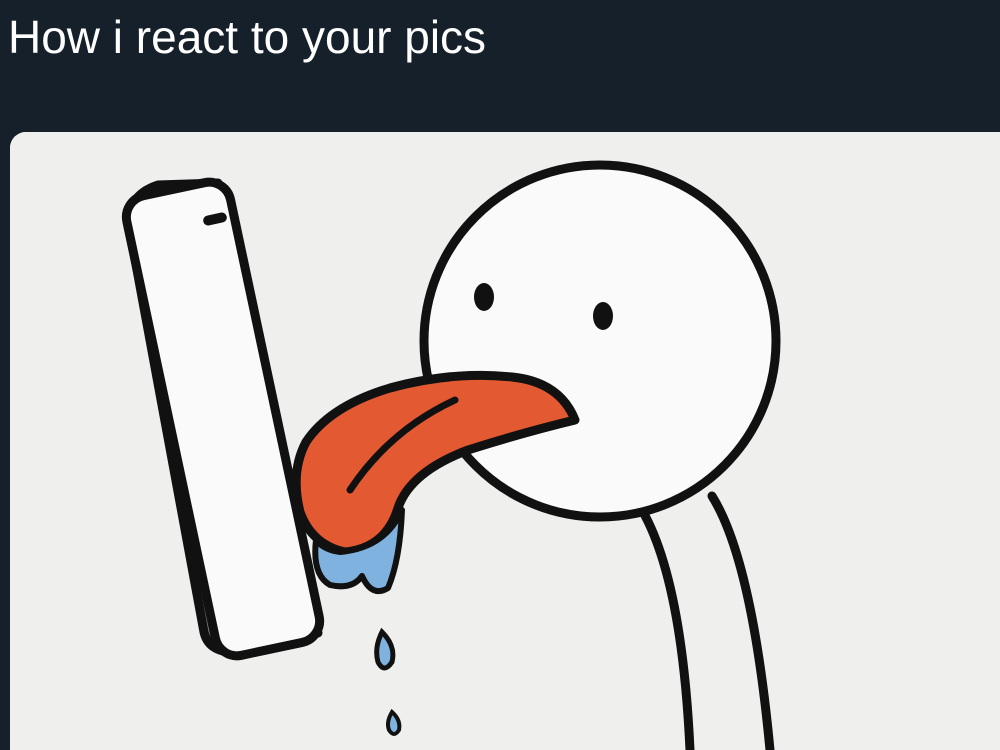 This screenshot has height=750, width=1000. What do you see at coordinates (247, 37) in the screenshot?
I see `post-caption: How i react to your pics` at bounding box center [247, 37].